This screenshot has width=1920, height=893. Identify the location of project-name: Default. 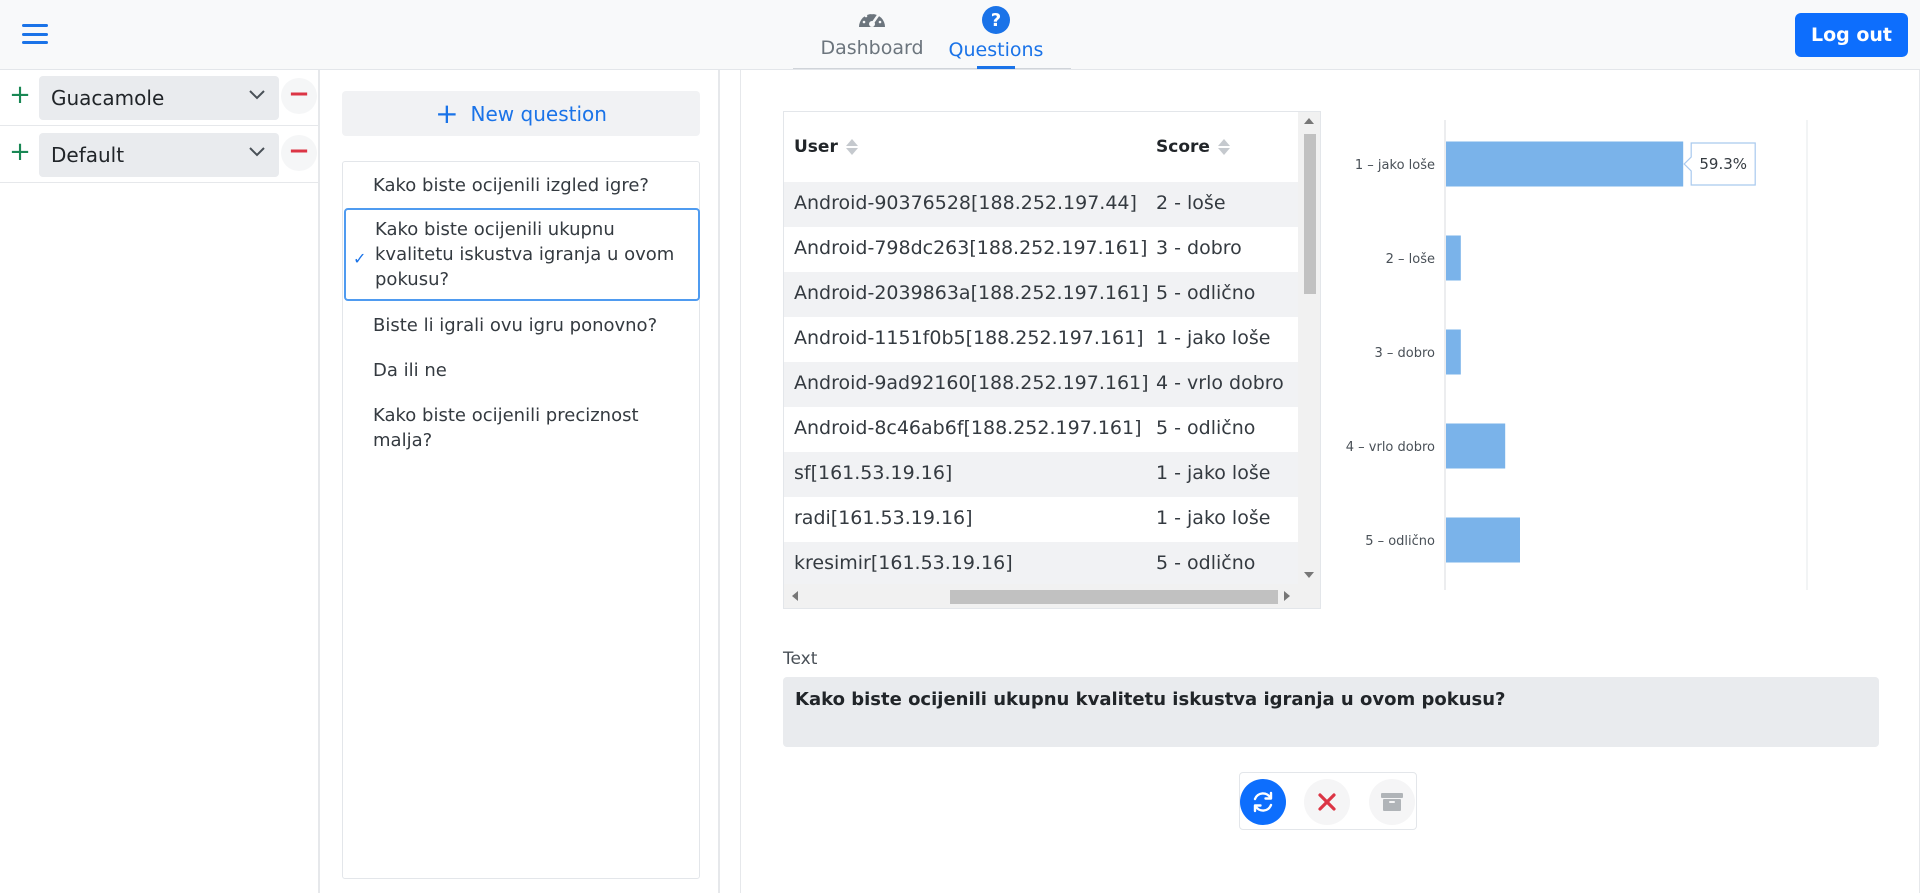
(88, 155).